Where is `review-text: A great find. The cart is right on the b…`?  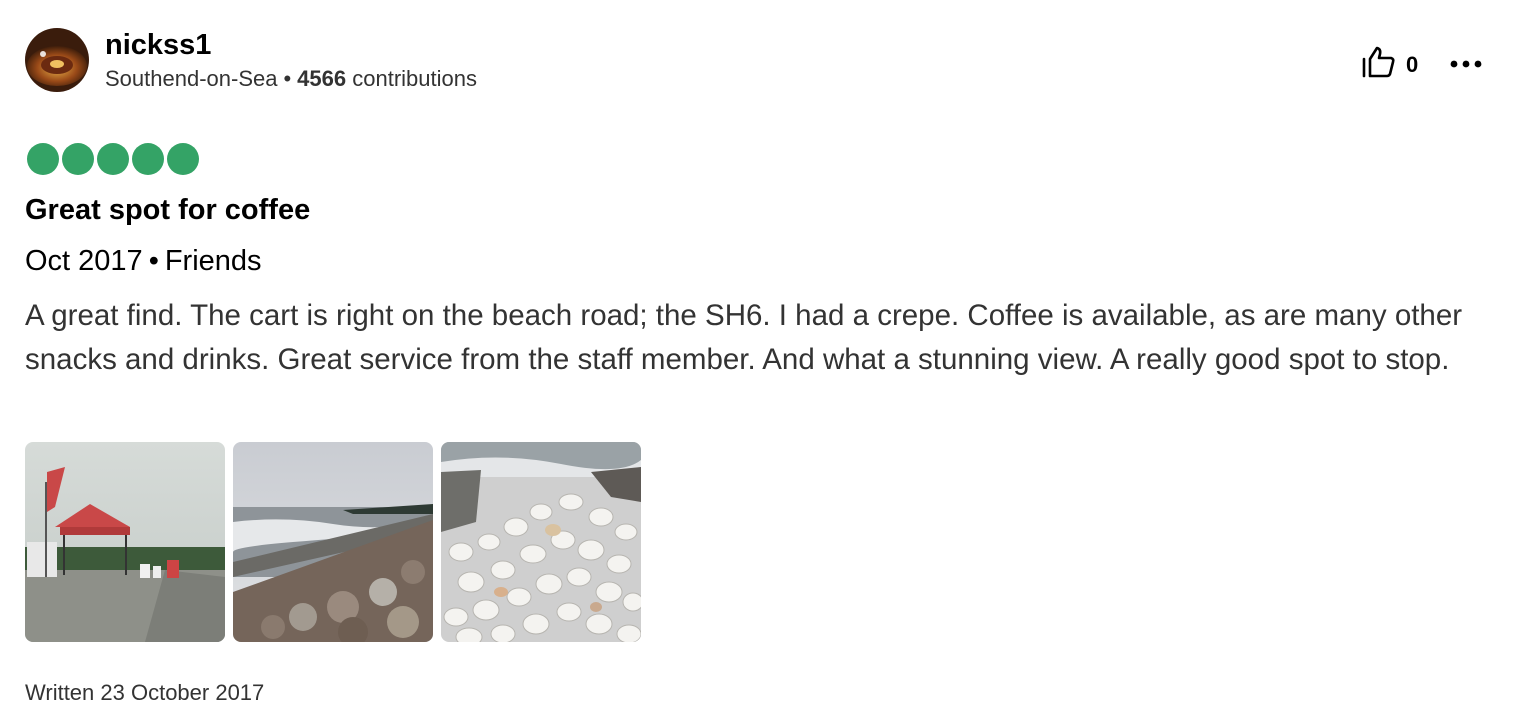 review-text: A great find. The cart is right on the b… is located at coordinates (744, 337).